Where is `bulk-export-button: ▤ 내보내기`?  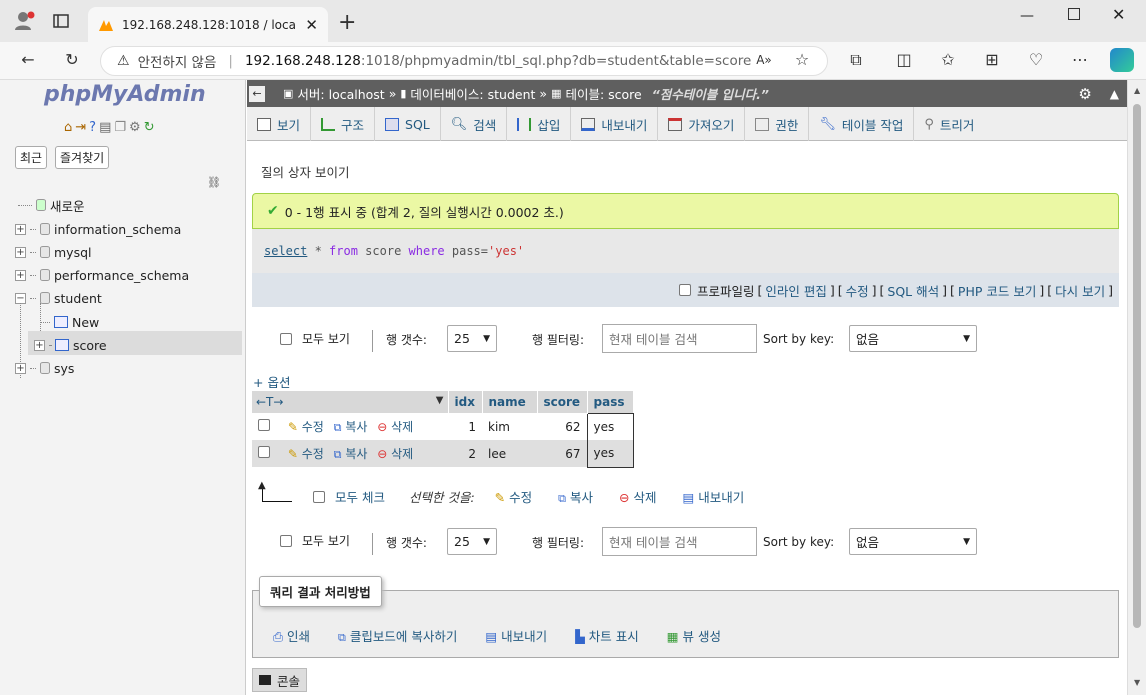 bulk-export-button: ▤ 내보내기 is located at coordinates (714, 496).